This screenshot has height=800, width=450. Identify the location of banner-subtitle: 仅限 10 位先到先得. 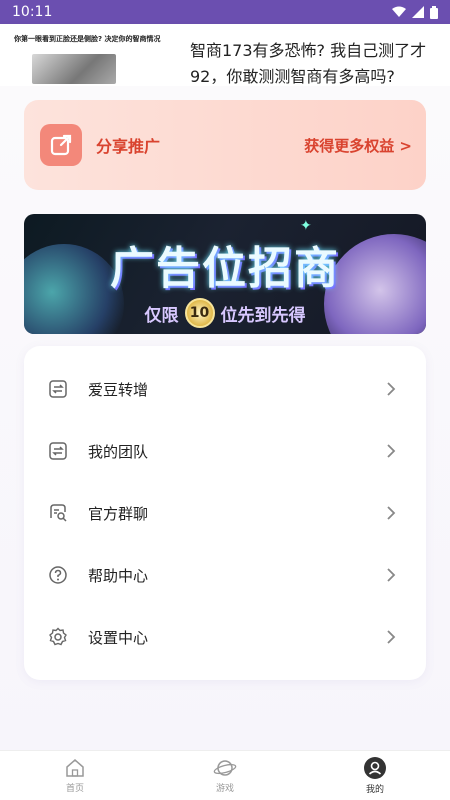
(225, 313).